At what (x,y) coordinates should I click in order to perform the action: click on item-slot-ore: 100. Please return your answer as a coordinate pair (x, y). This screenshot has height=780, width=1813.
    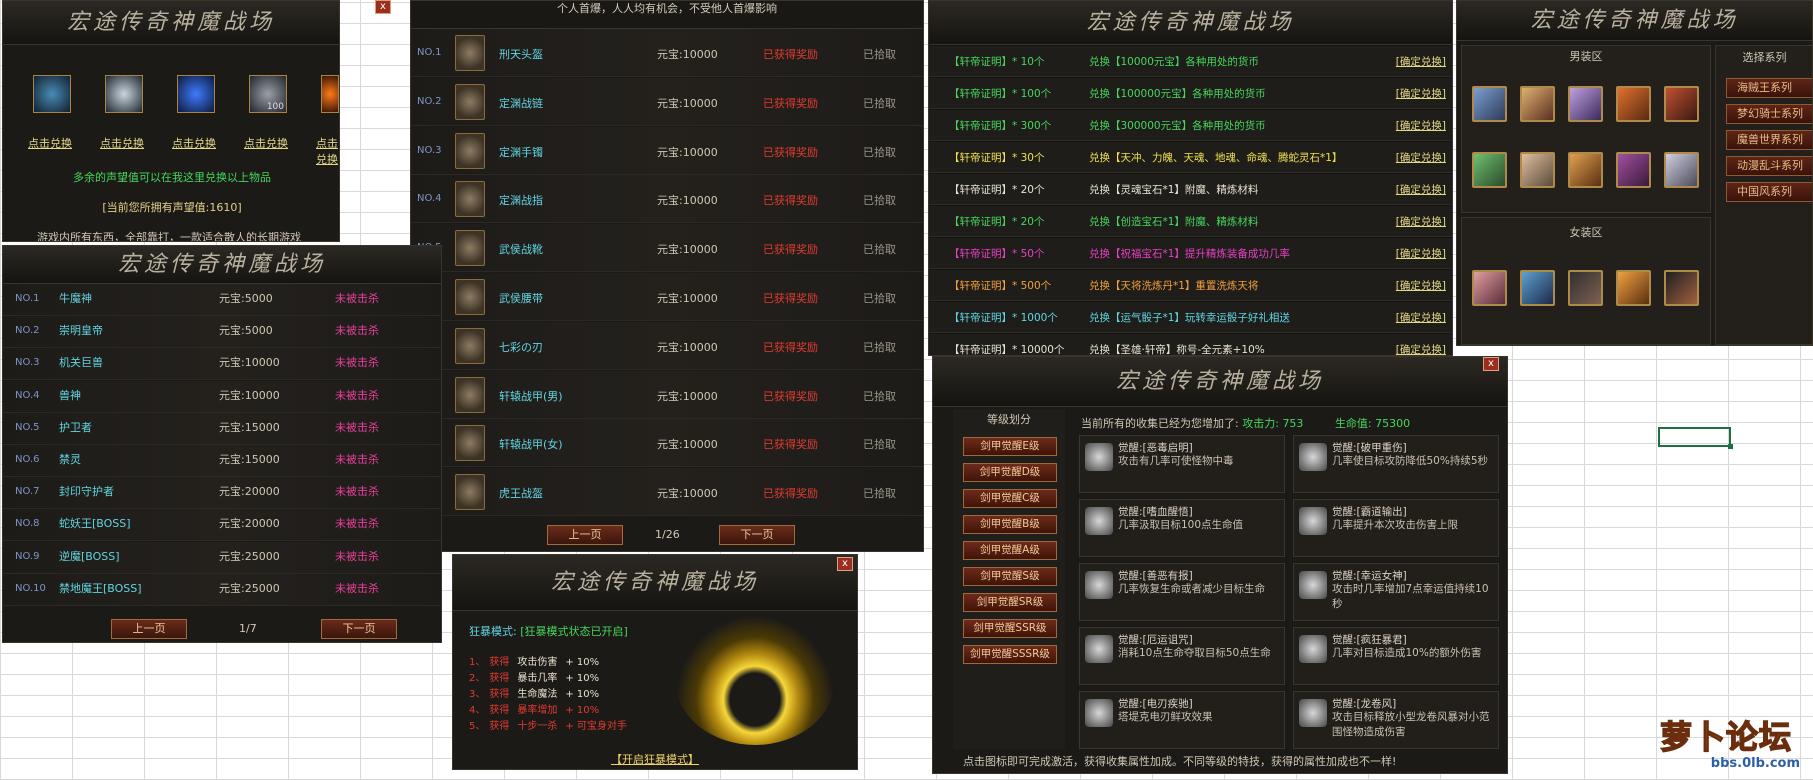
    Looking at the image, I should click on (268, 94).